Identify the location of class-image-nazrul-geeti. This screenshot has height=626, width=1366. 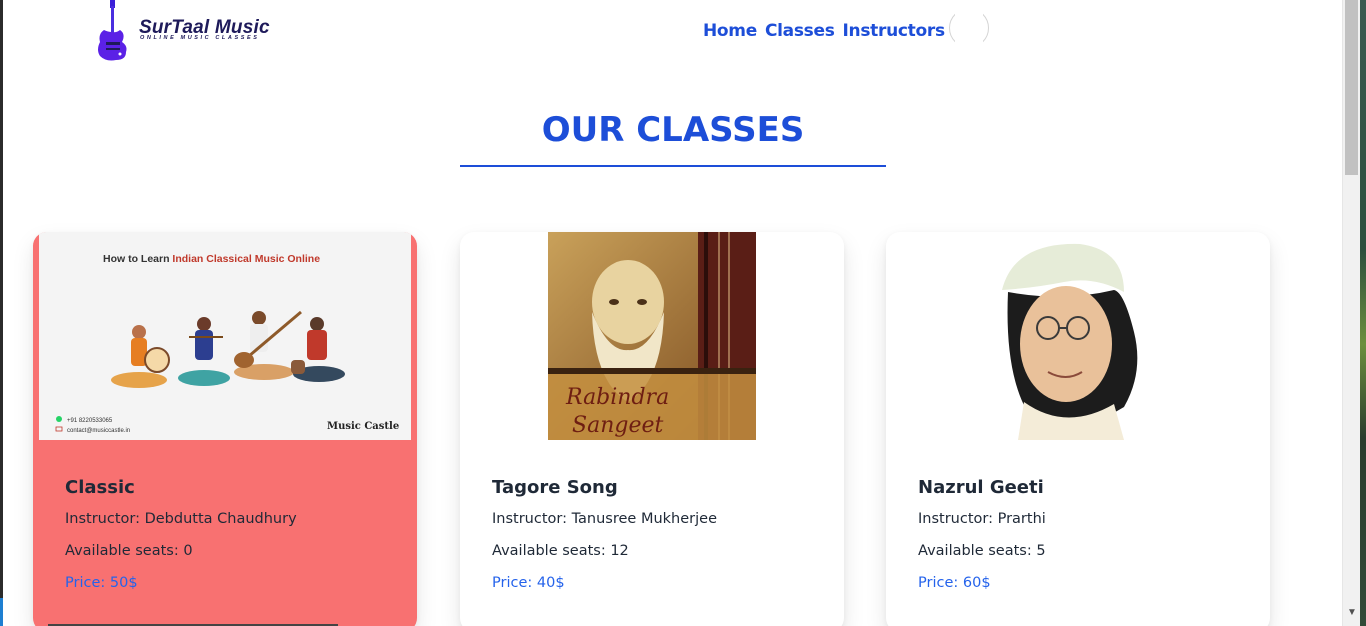
(1078, 336).